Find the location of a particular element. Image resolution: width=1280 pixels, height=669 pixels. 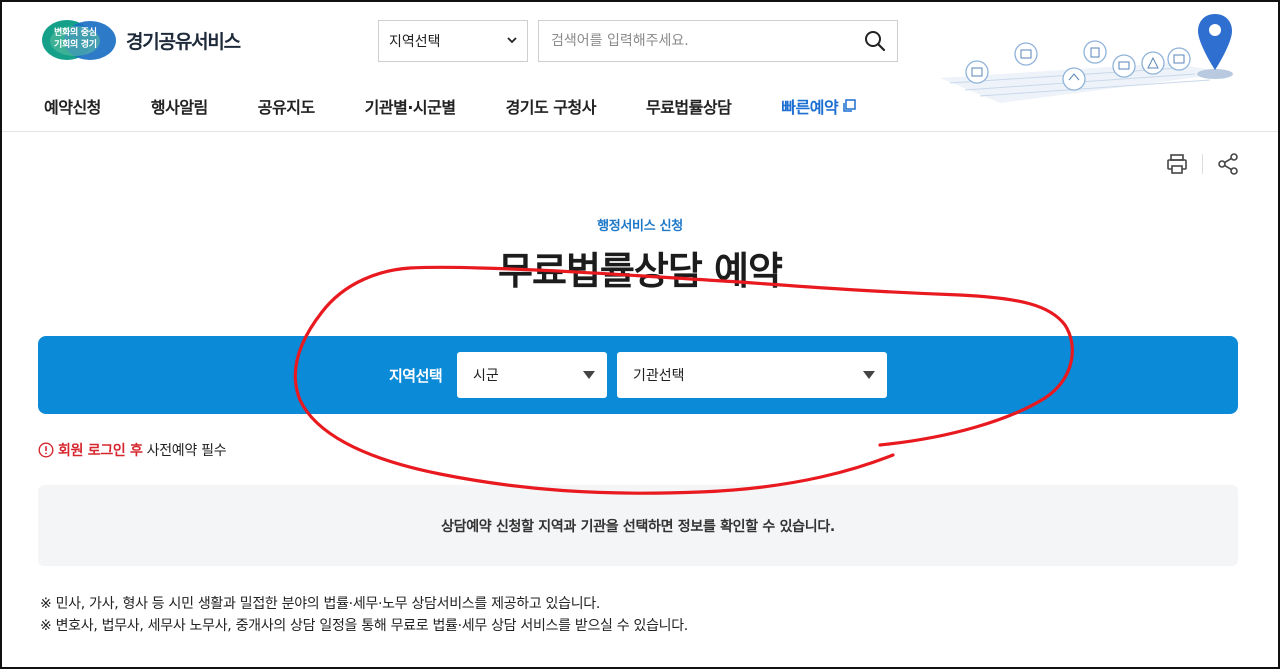

site-logo: 변화의 중심 기회의 경기 경기공유서비스 is located at coordinates (141, 40).